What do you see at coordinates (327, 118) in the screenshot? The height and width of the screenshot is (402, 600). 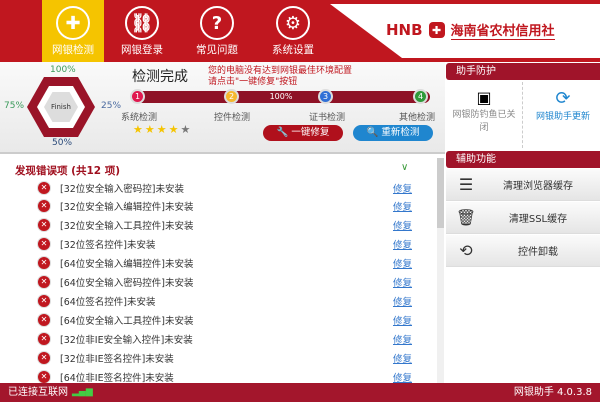 I see `step-3-label: 证书检测` at bounding box center [327, 118].